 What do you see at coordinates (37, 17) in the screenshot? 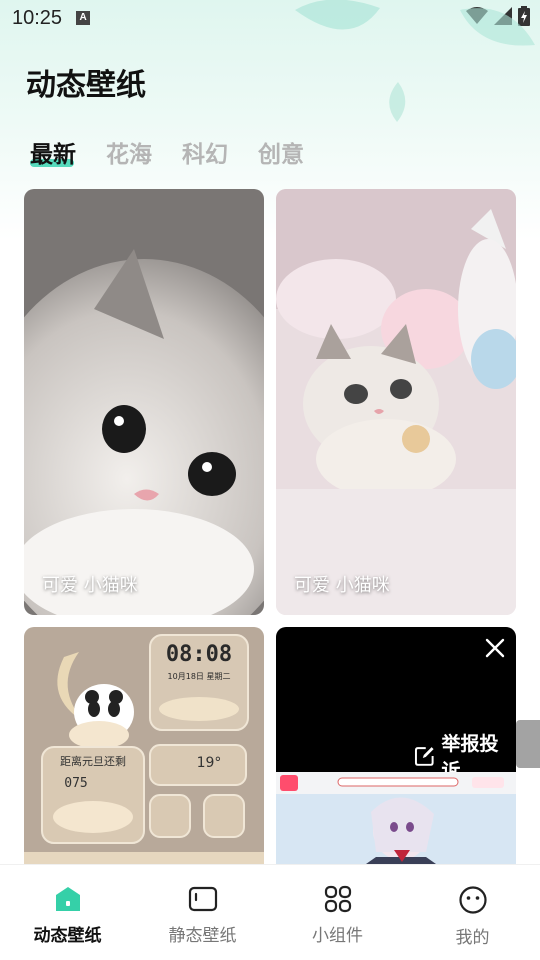
I see `status-time: 10:25` at bounding box center [37, 17].